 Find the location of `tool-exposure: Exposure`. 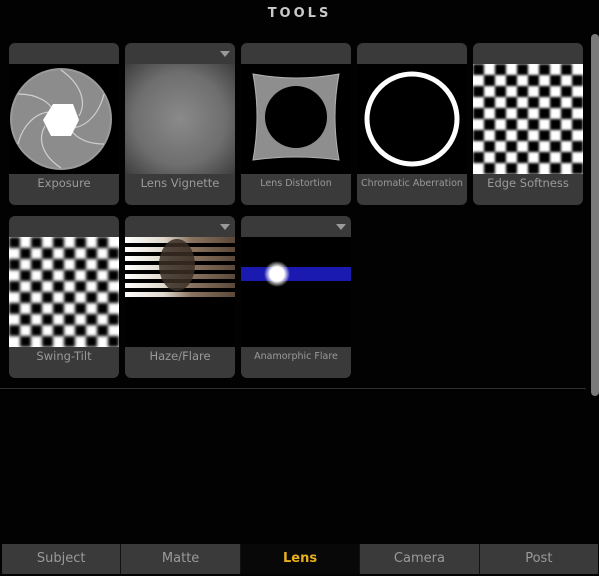

tool-exposure: Exposure is located at coordinates (64, 124).